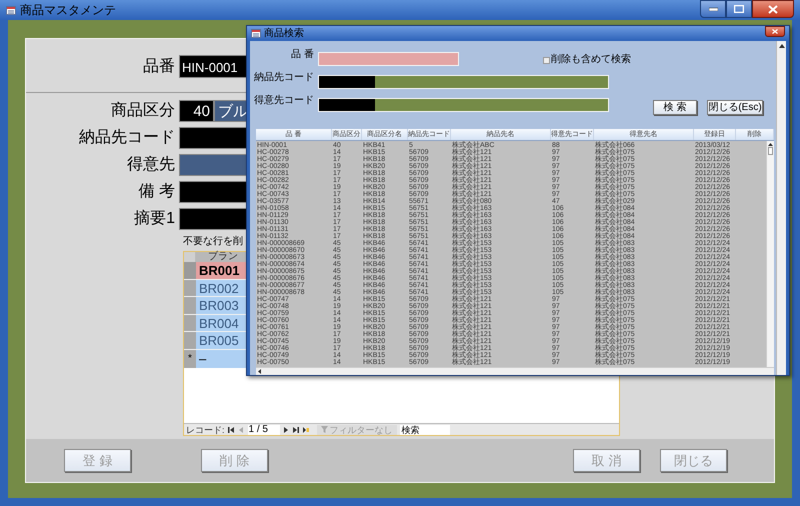  What do you see at coordinates (190, 359) in the screenshot?
I see `new-row-marker: *` at bounding box center [190, 359].